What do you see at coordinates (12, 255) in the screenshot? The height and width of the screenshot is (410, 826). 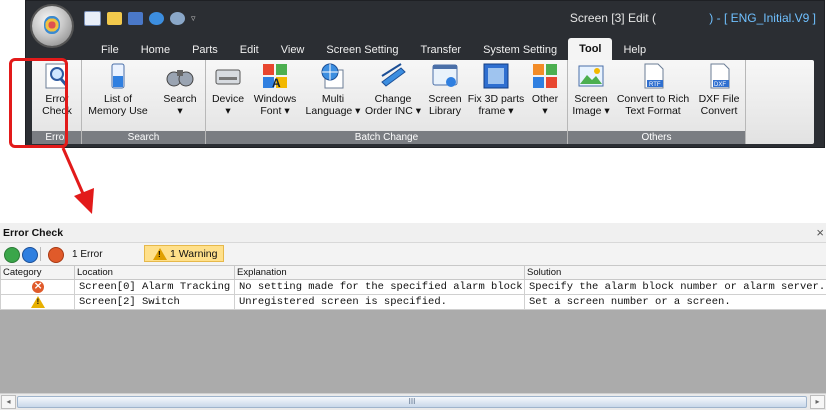 I see `refresh-check-icon` at bounding box center [12, 255].